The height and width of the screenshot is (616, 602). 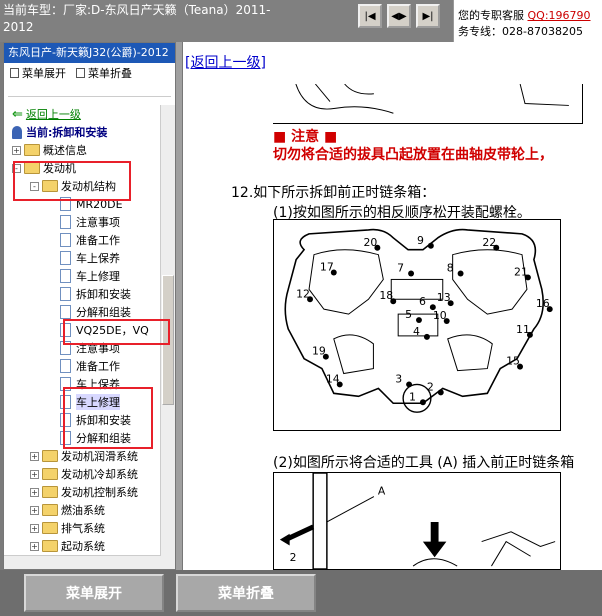 I want to click on tree-folder-item: + 起动系统, so click(x=82, y=546).